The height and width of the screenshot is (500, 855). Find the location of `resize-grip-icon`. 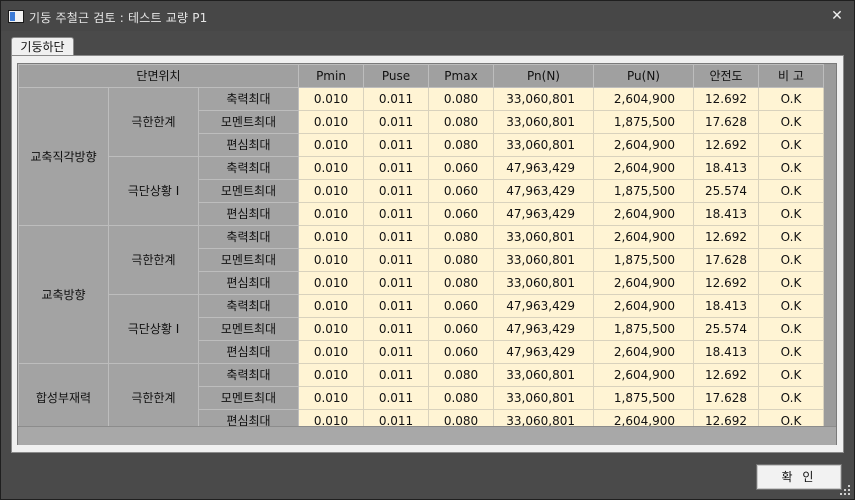

resize-grip-icon is located at coordinates (845, 490).